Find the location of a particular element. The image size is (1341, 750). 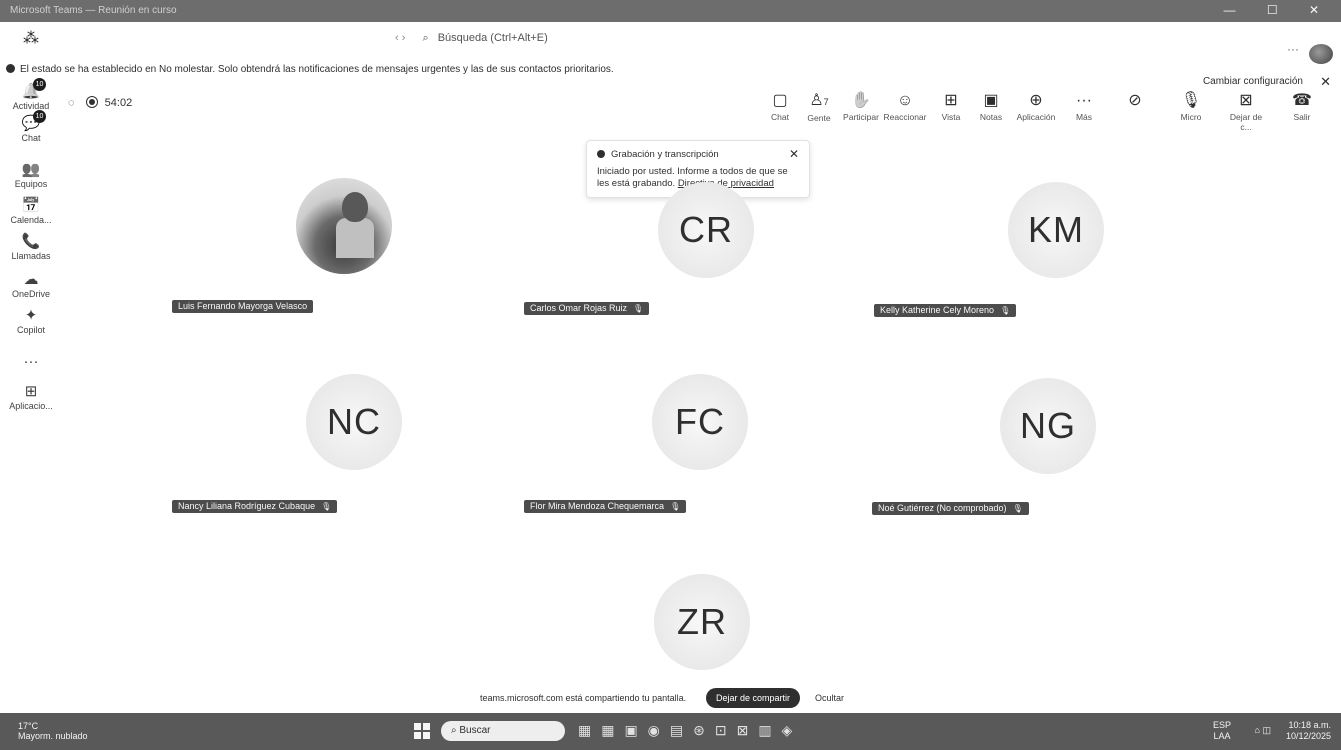

weather-widget: 17°C Mayorm. nublado is located at coordinates (53, 731).